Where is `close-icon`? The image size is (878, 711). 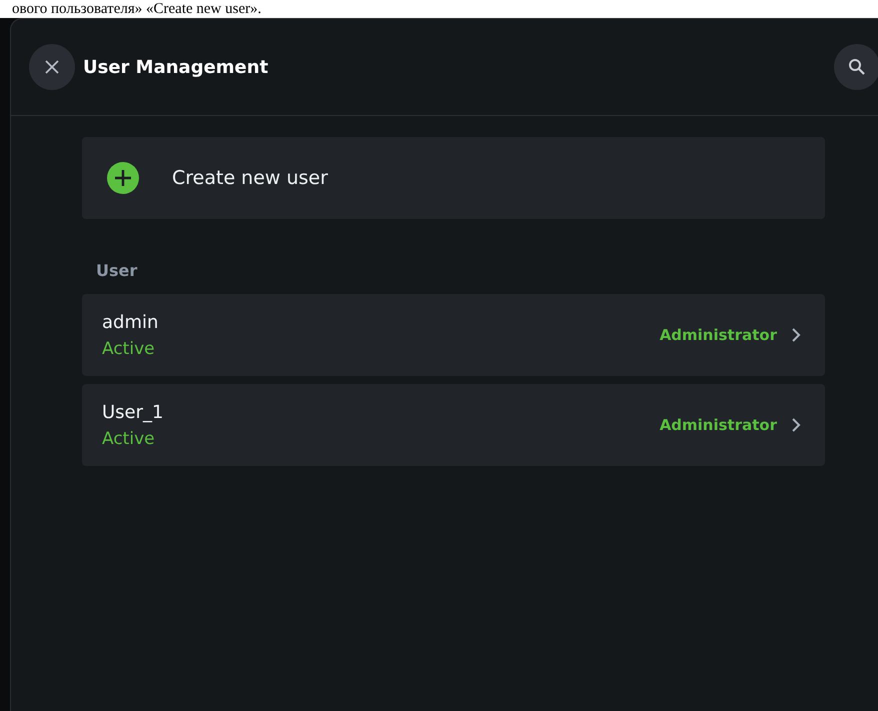 close-icon is located at coordinates (52, 67).